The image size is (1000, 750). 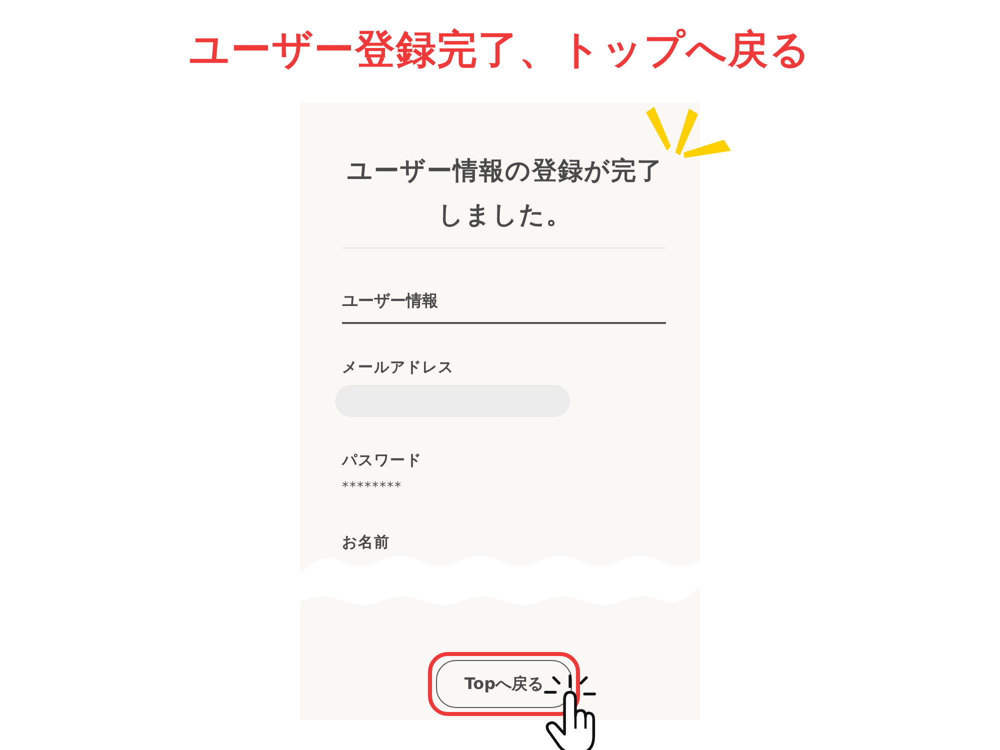 I want to click on field-label: パスワード, so click(x=382, y=460).